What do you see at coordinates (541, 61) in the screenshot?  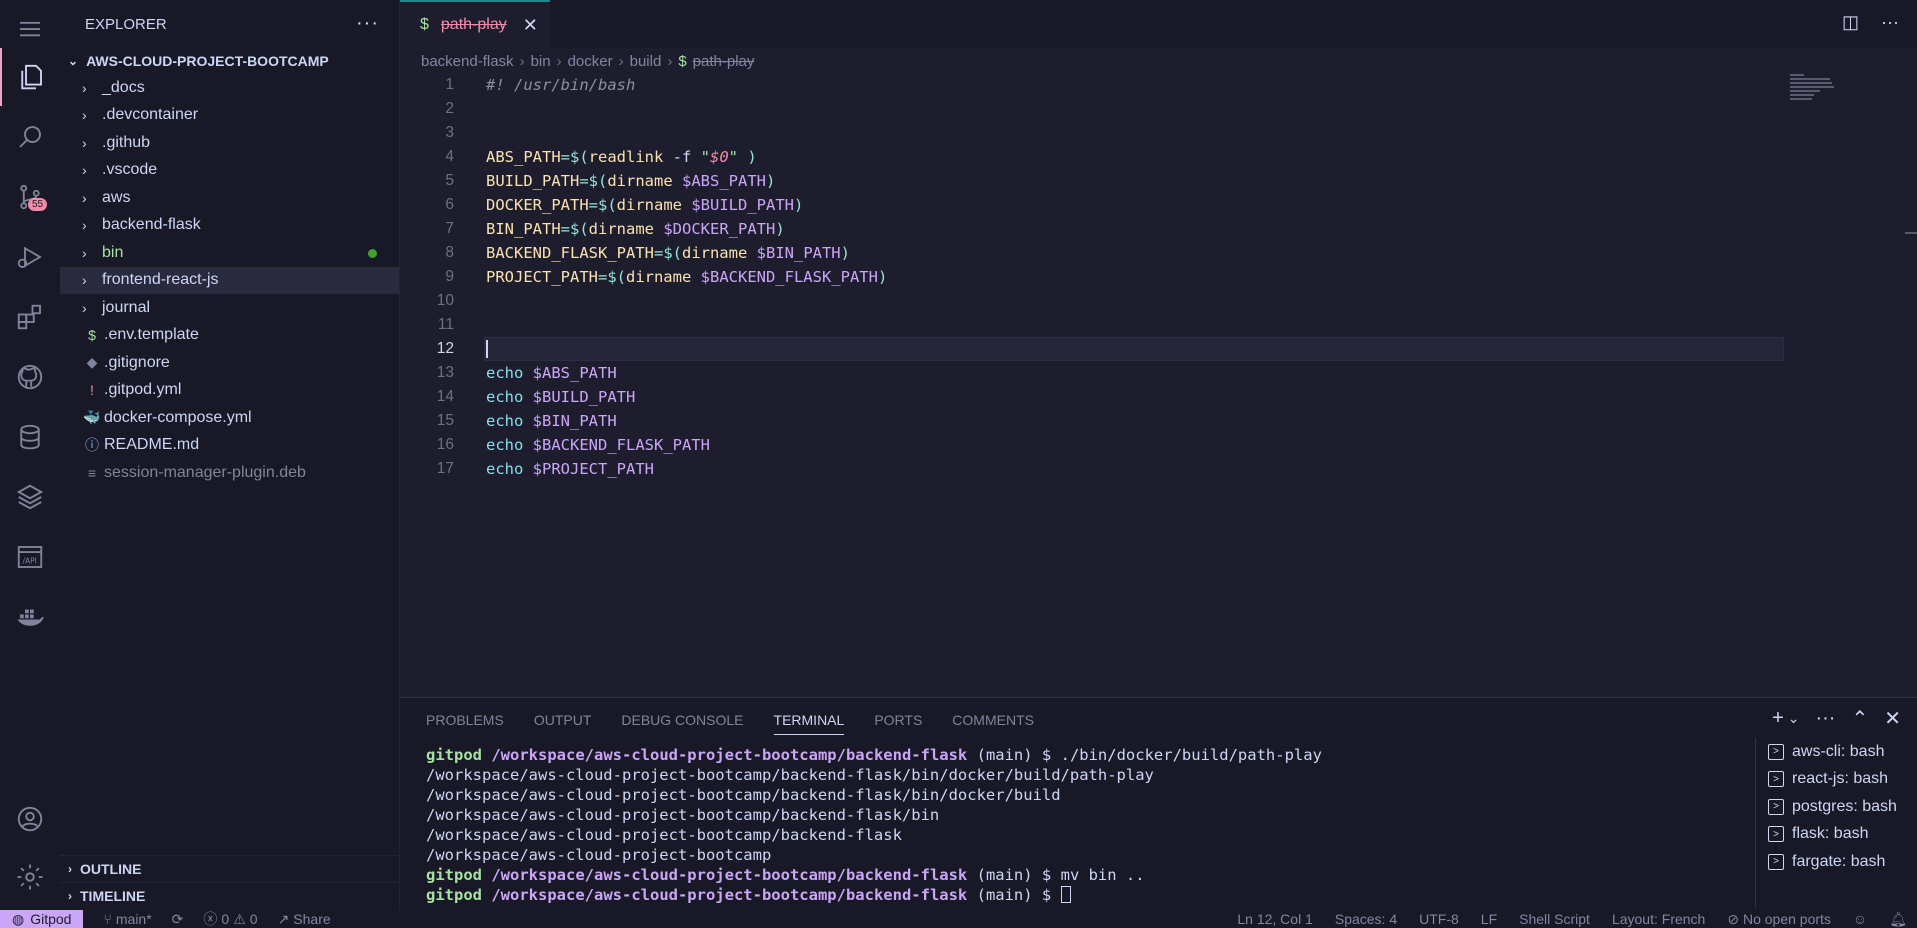 I see `breadcrumb-item: bin` at bounding box center [541, 61].